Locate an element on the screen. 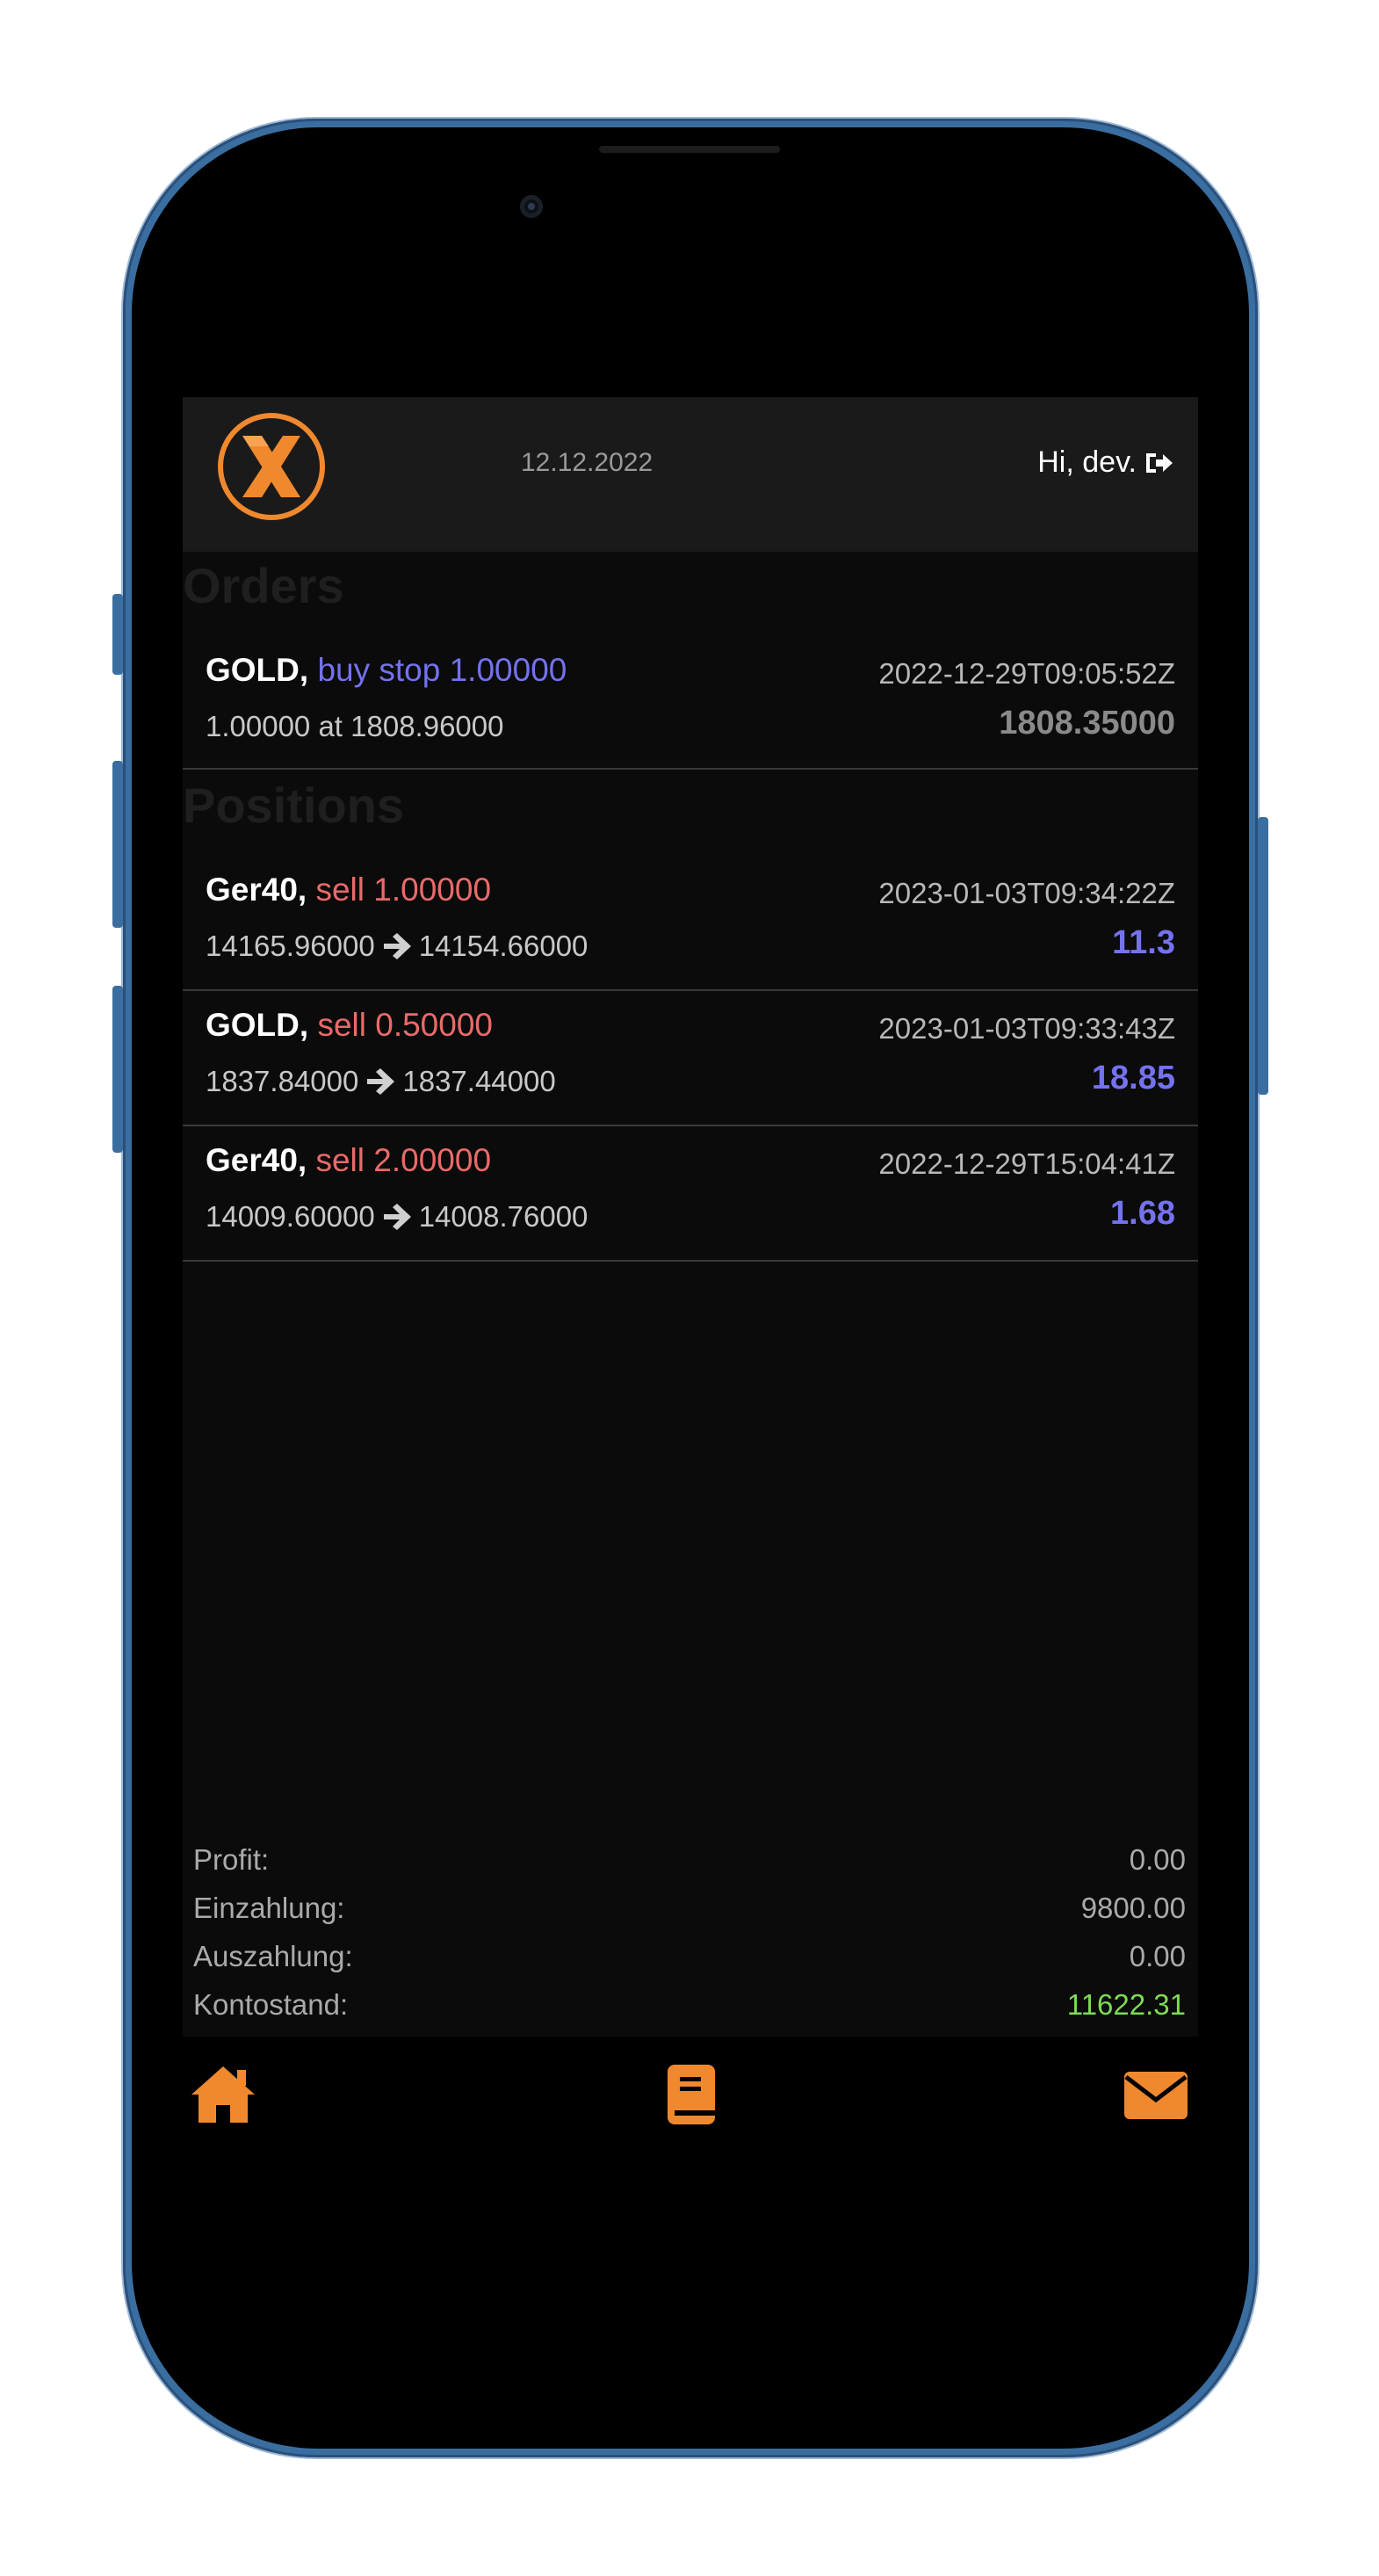 The width and height of the screenshot is (1379, 2576). order-detail: 1.00000 at 1808.96000 is located at coordinates (355, 726).